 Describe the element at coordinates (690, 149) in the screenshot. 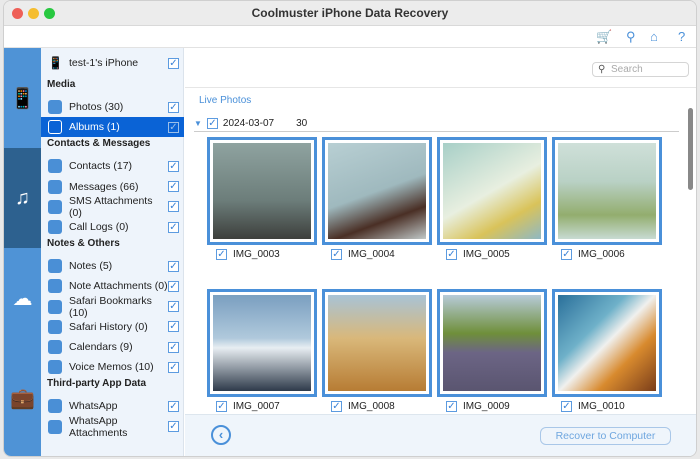

I see `scrollbar-thumb` at that location.